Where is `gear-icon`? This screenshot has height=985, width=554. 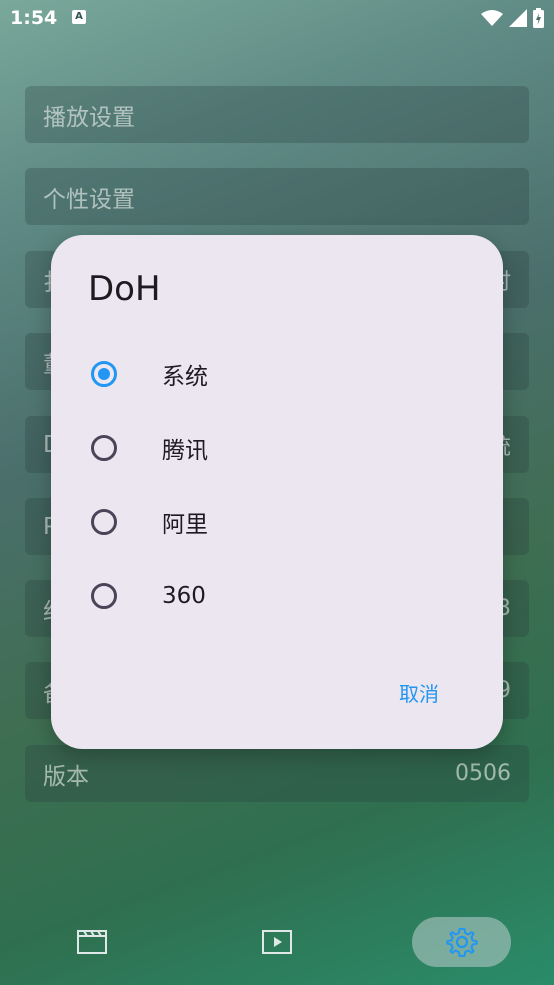 gear-icon is located at coordinates (461, 942).